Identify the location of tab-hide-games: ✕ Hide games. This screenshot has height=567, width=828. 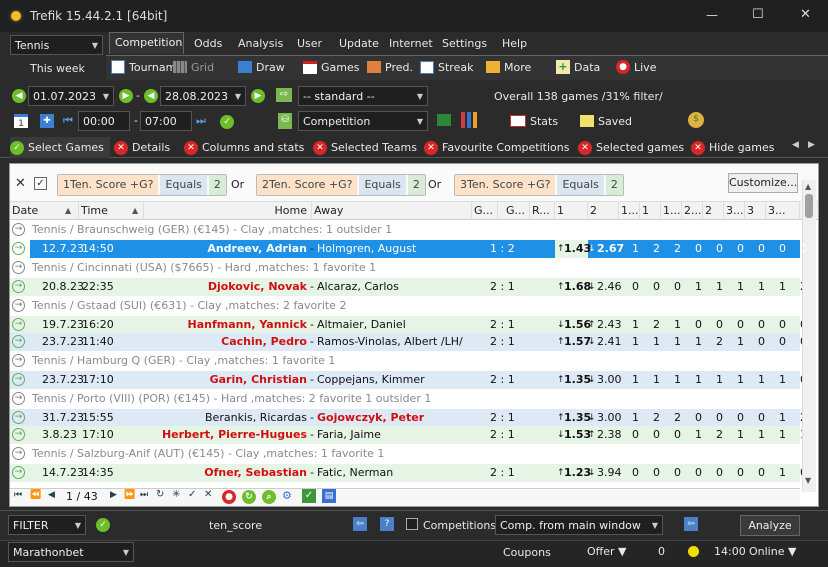
(733, 147).